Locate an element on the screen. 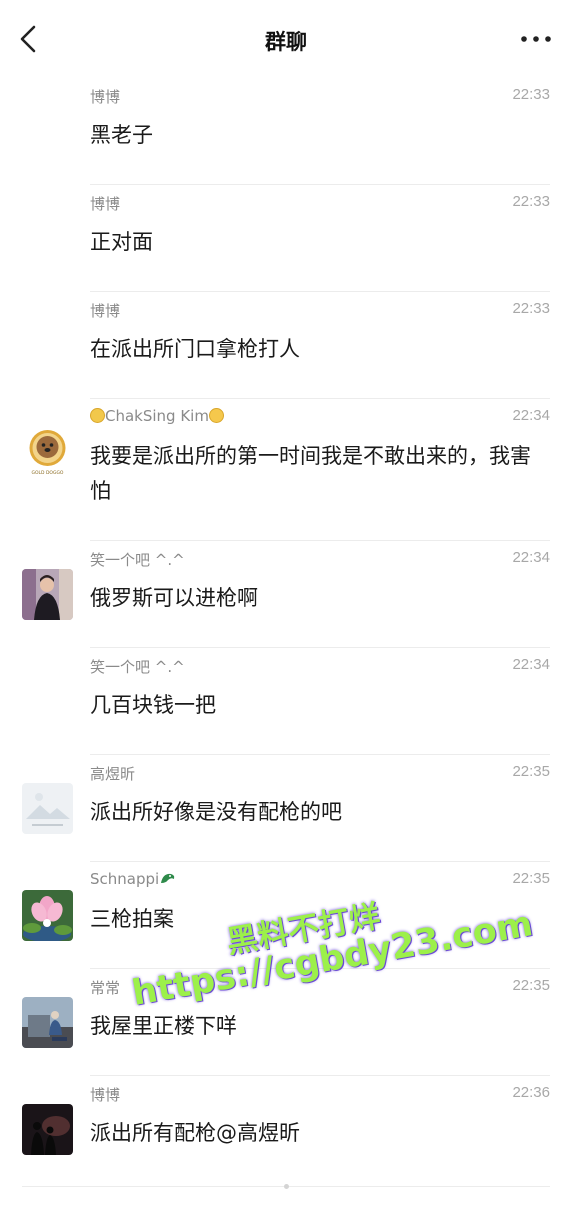 The height and width of the screenshot is (1225, 572). sender-name: 常常 is located at coordinates (105, 987).